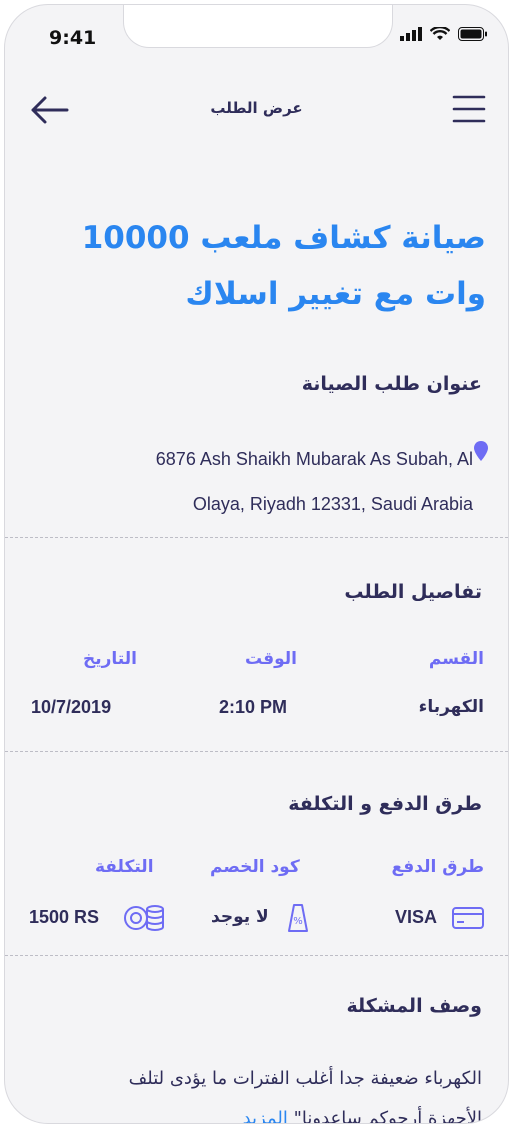  Describe the element at coordinates (413, 592) in the screenshot. I see `details-section-title: تفاصيل الطلب` at that location.